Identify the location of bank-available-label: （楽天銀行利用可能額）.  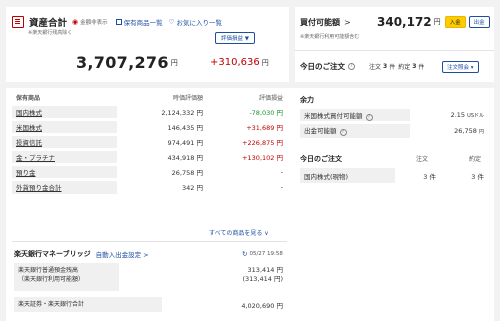
(51, 279).